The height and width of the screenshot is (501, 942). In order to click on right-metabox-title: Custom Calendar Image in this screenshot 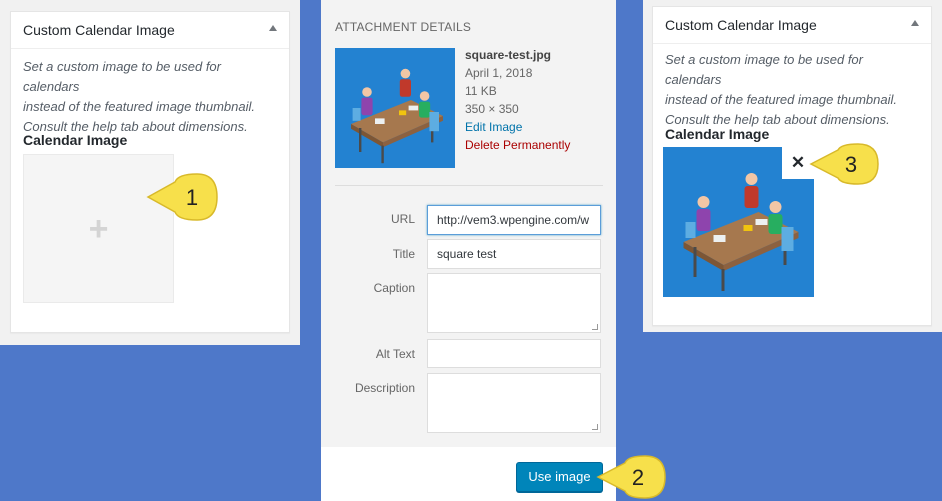, I will do `click(741, 25)`.